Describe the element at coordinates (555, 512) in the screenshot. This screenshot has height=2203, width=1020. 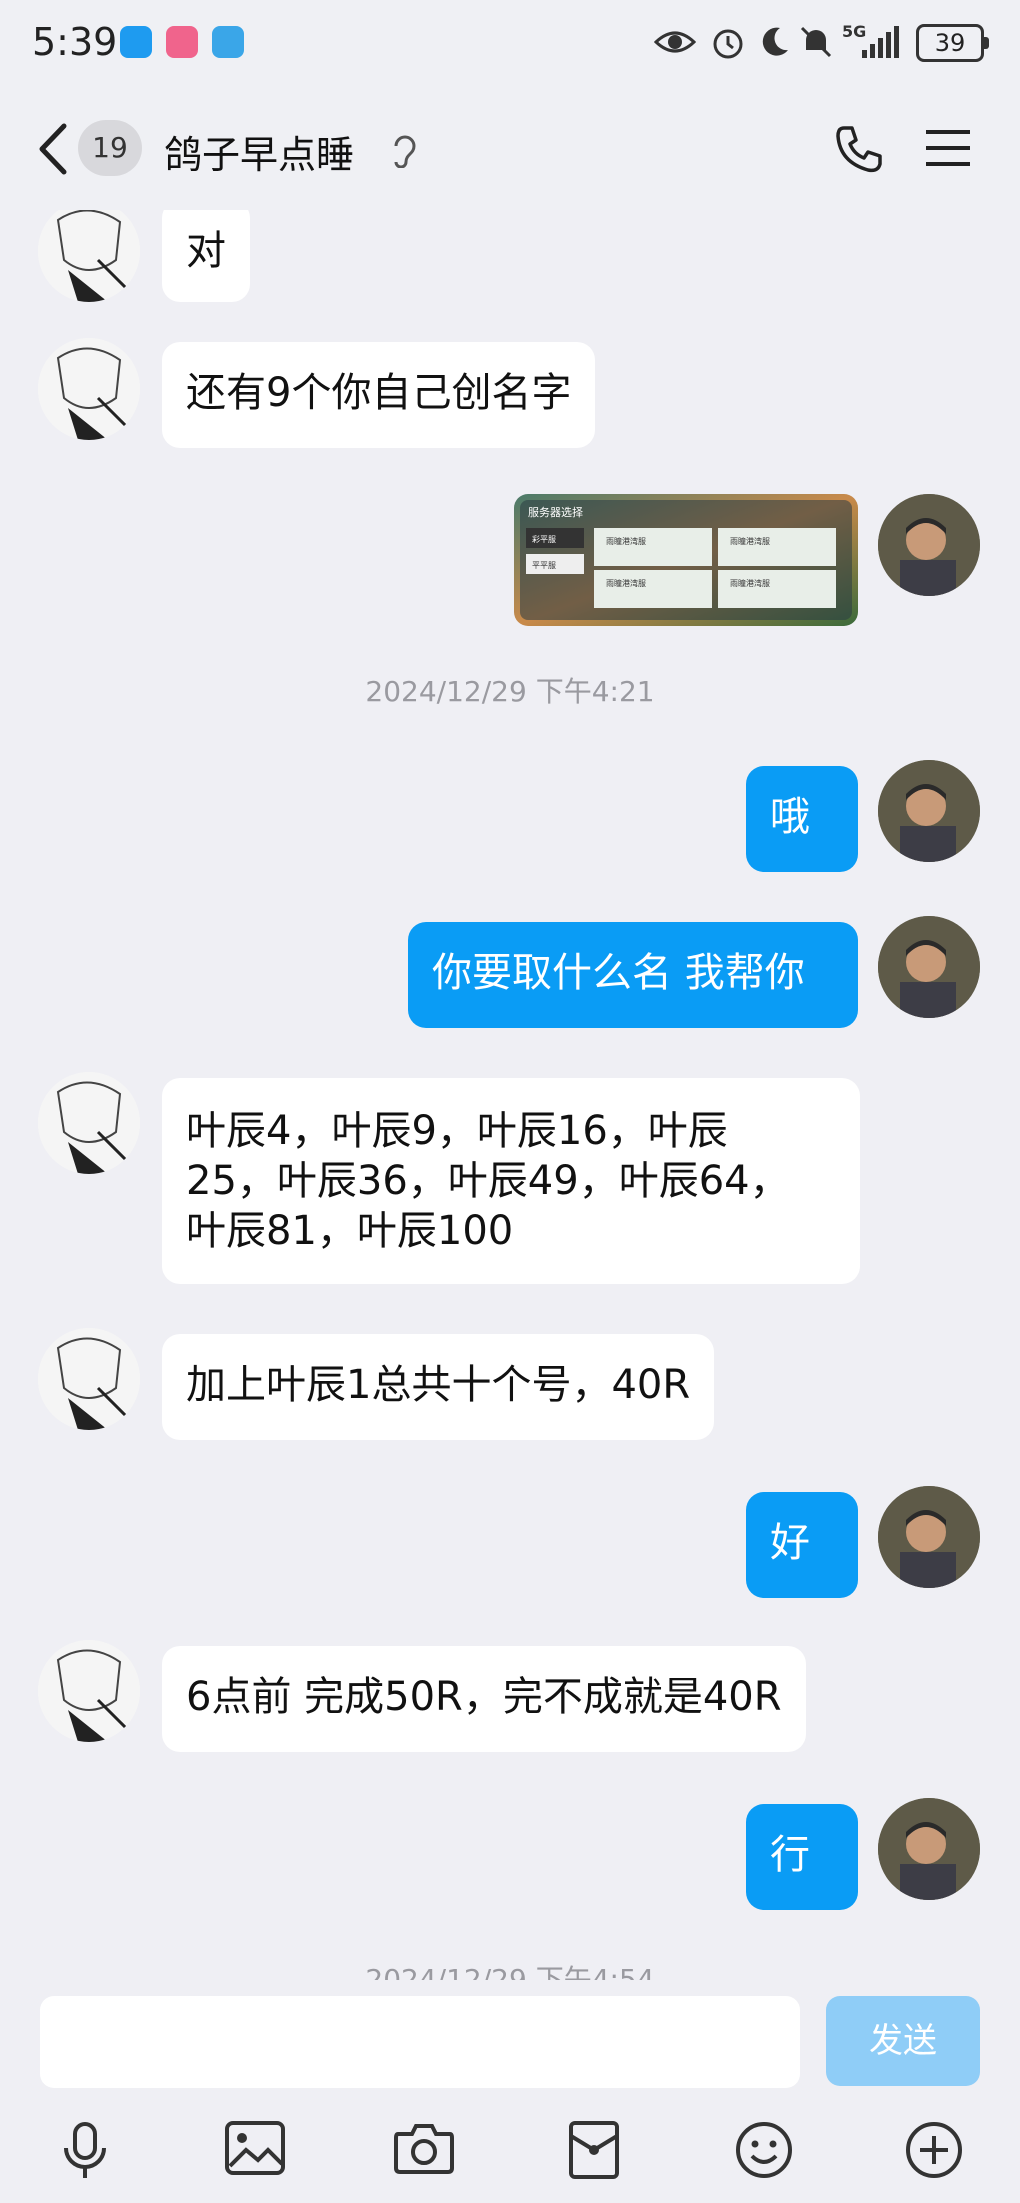
I see `image-title-text: 服务器选择` at that location.